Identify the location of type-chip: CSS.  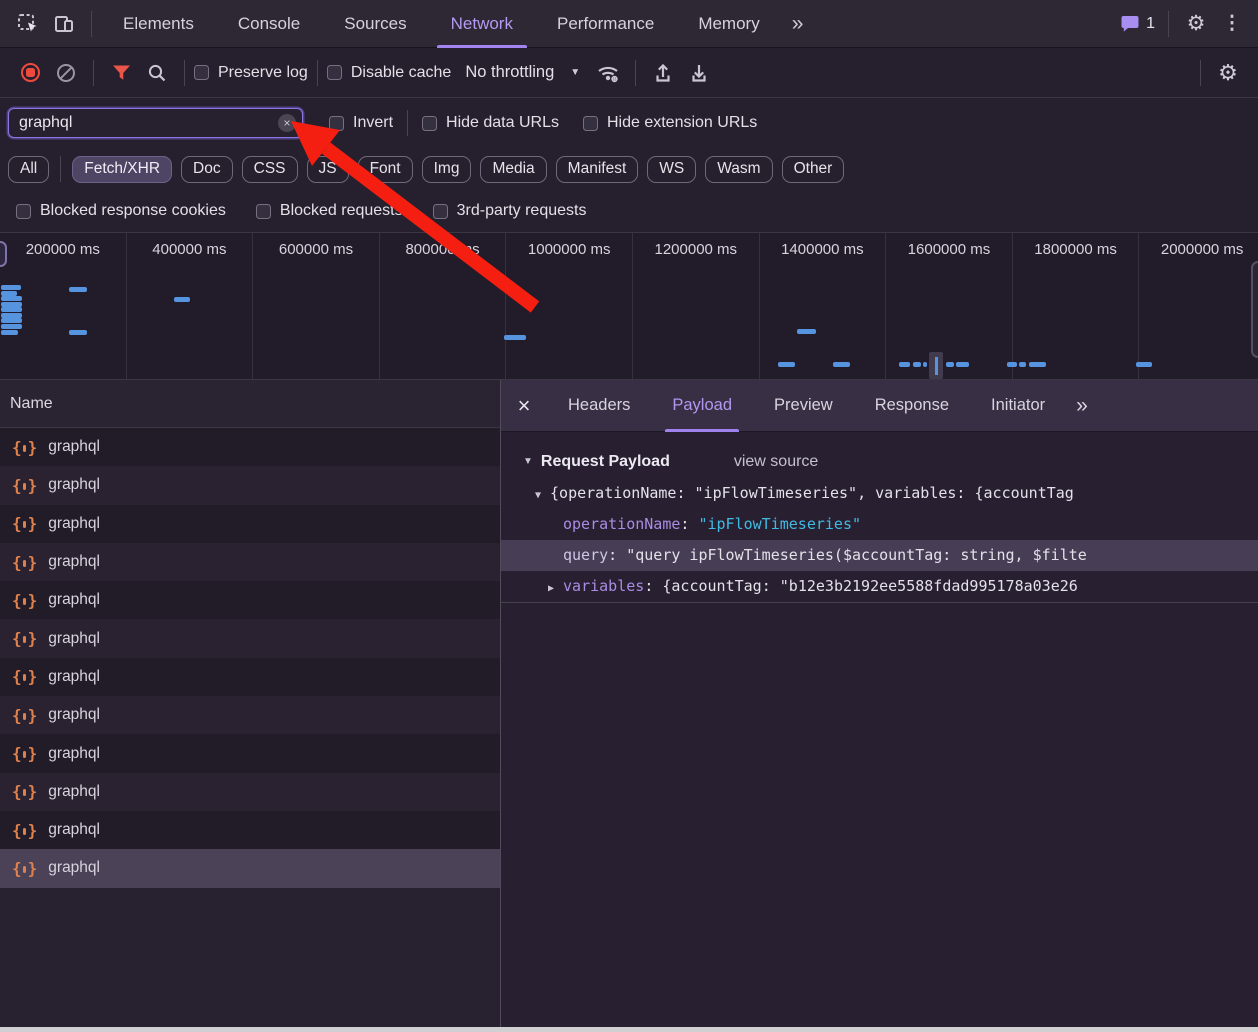
(269, 169).